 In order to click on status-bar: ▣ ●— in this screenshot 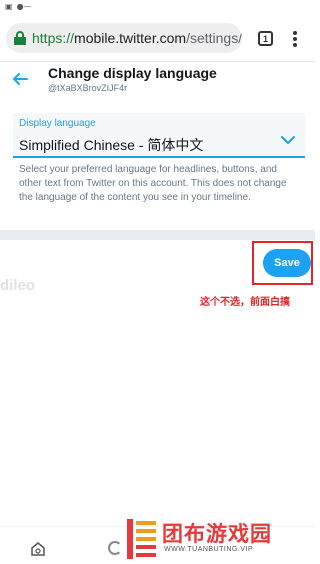, I will do `click(157, 7)`.